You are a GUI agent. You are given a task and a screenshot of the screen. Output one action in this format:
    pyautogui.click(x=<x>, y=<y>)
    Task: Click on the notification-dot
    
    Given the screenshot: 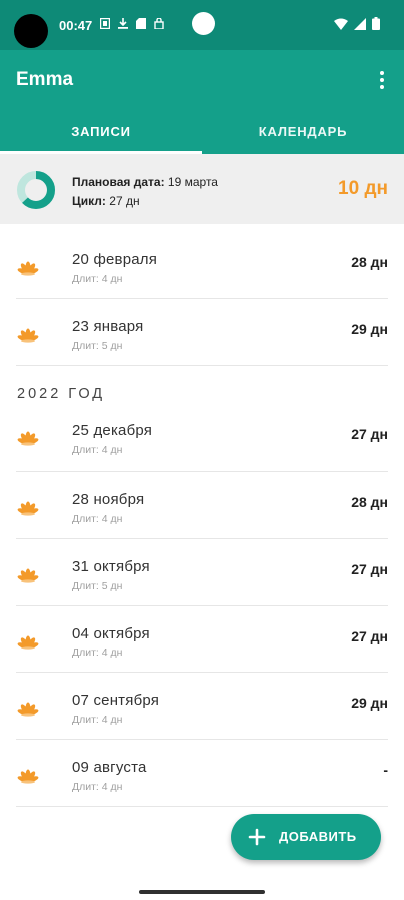 What is the action you would take?
    pyautogui.click(x=203, y=23)
    